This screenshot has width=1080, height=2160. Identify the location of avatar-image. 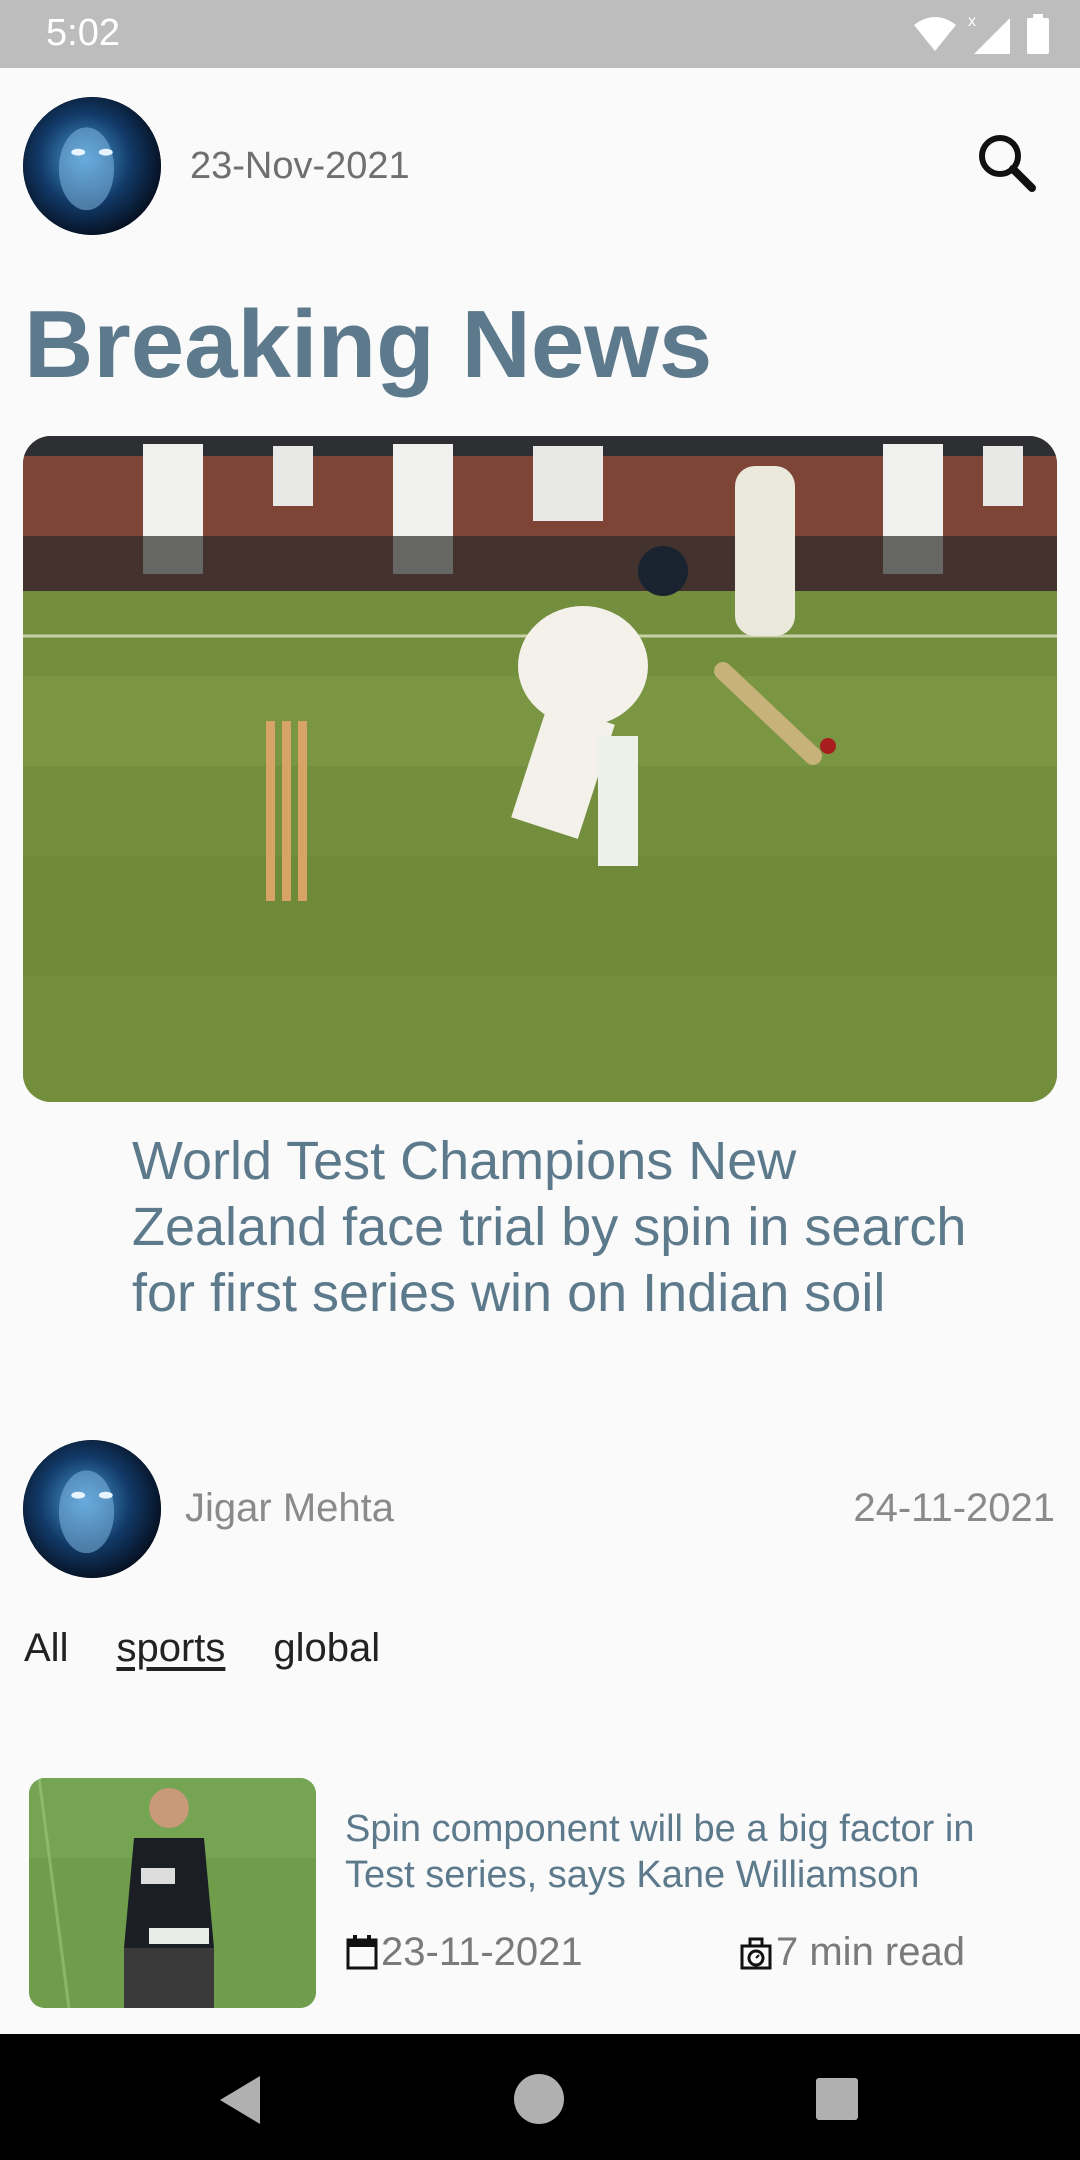
(92, 166).